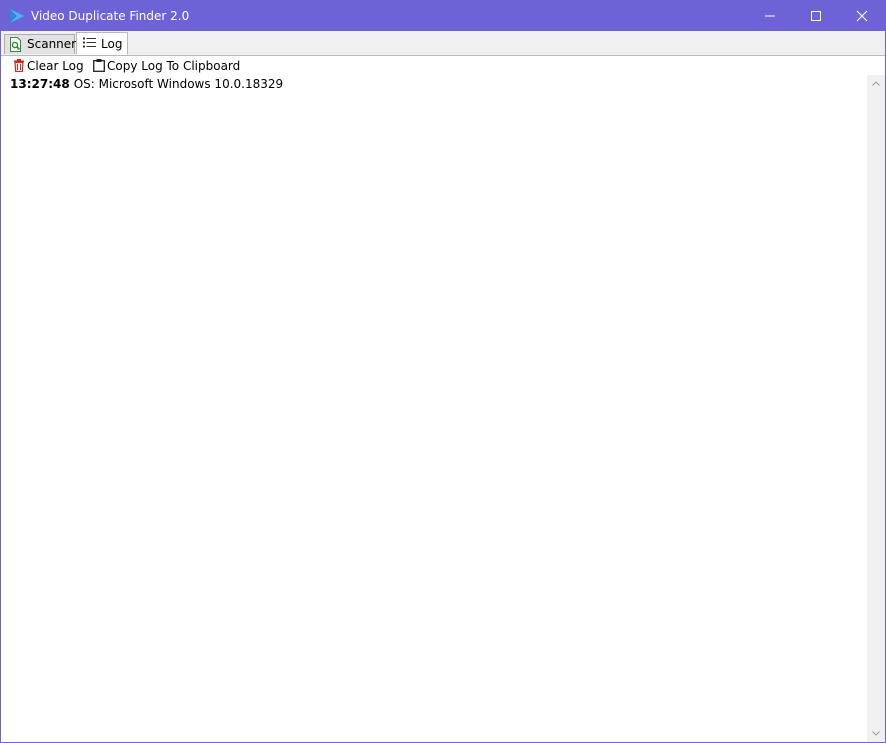  I want to click on trash-icon, so click(19, 65).